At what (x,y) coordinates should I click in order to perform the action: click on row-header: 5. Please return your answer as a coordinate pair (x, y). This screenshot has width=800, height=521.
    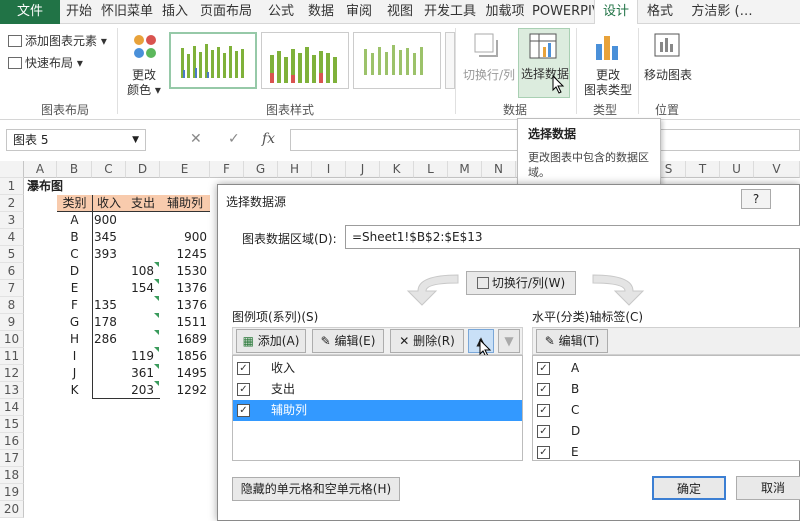
    Looking at the image, I should click on (12, 254).